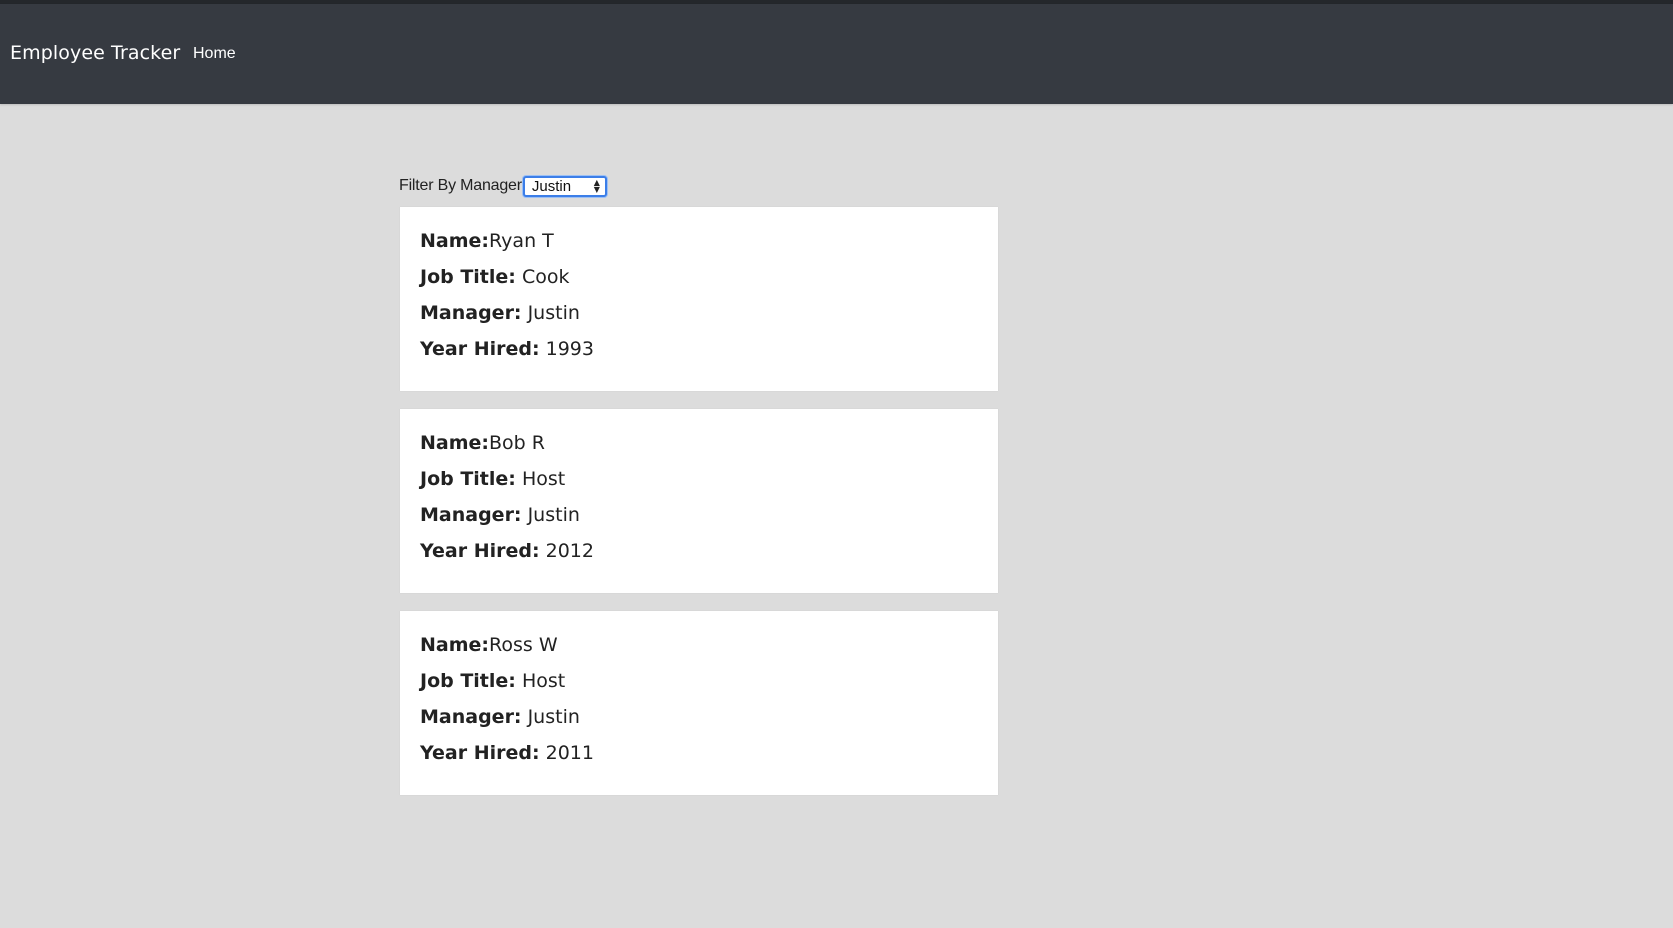 This screenshot has height=928, width=1673. I want to click on manager-select: Justin ▲ ▼, so click(564, 186).